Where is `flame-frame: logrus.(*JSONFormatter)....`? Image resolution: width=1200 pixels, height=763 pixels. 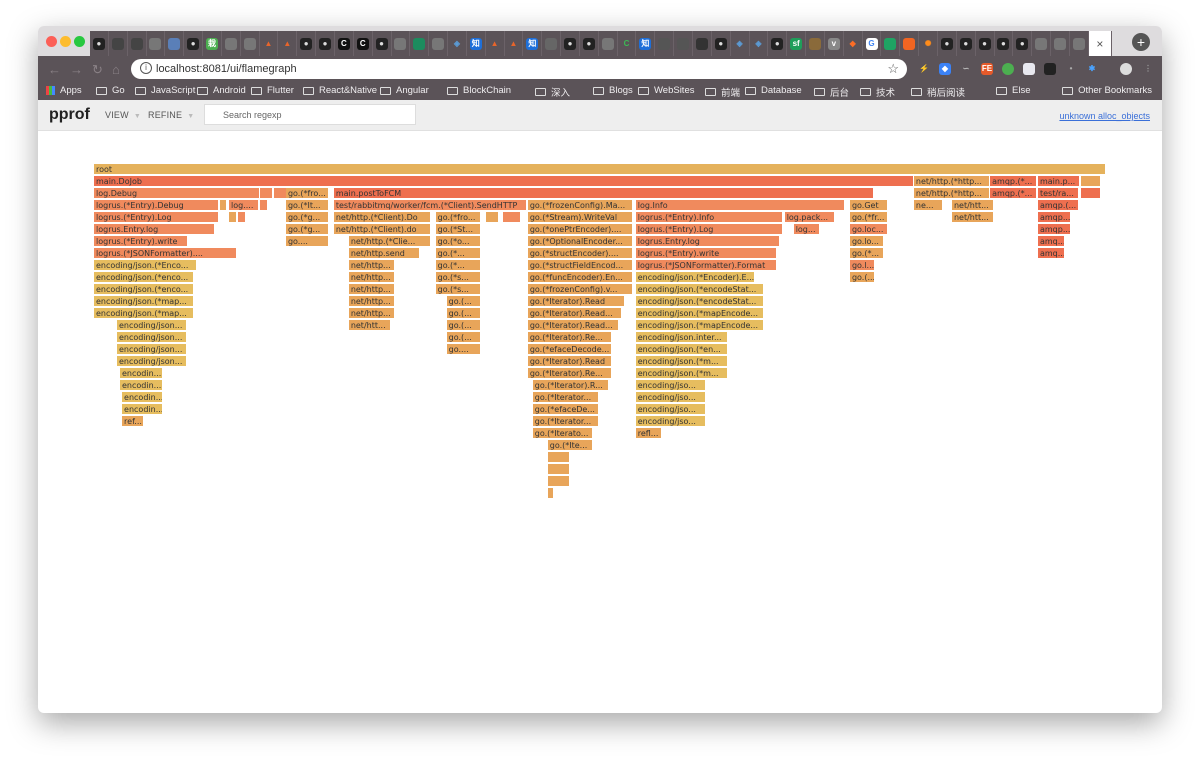 flame-frame: logrus.(*JSONFormatter).... is located at coordinates (165, 253).